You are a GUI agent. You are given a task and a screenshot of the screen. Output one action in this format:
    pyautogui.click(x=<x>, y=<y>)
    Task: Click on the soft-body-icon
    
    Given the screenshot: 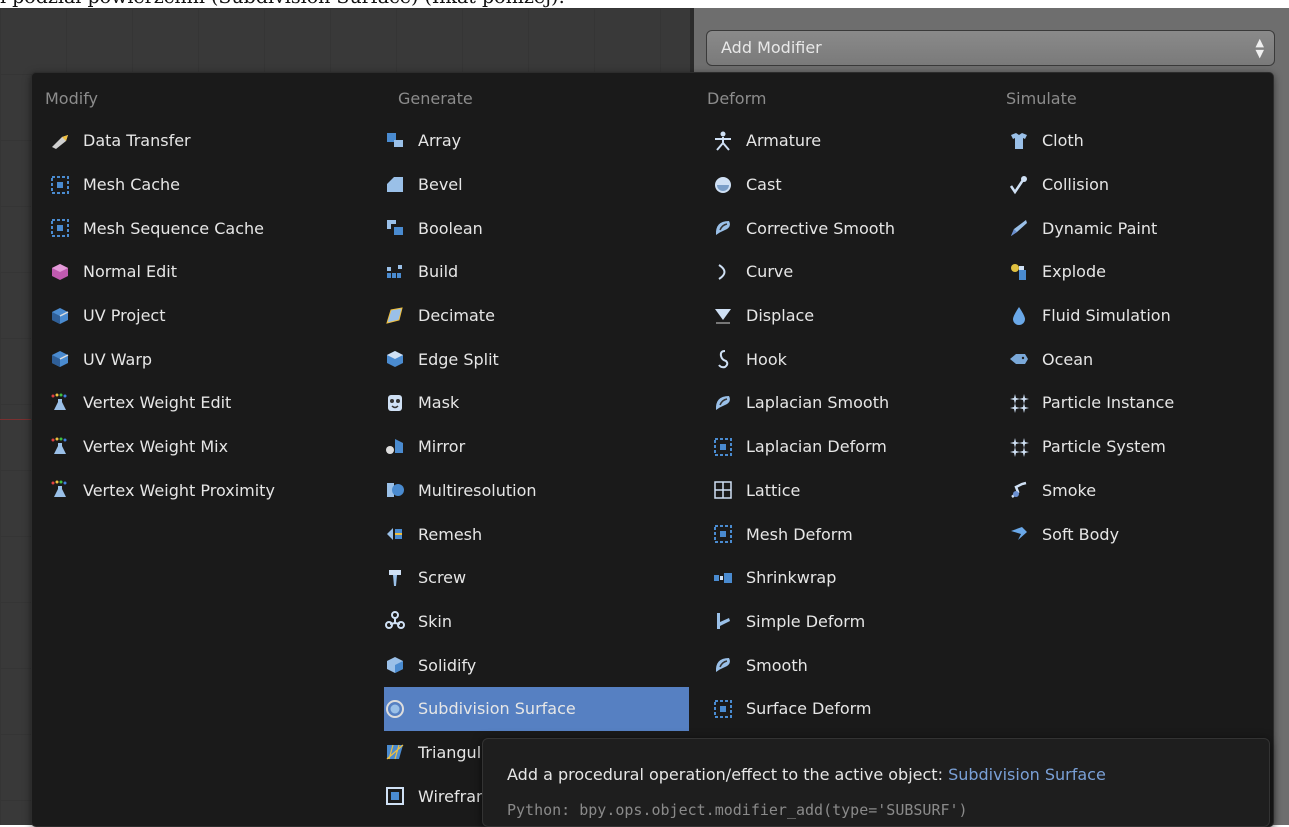 What is the action you would take?
    pyautogui.click(x=1019, y=534)
    